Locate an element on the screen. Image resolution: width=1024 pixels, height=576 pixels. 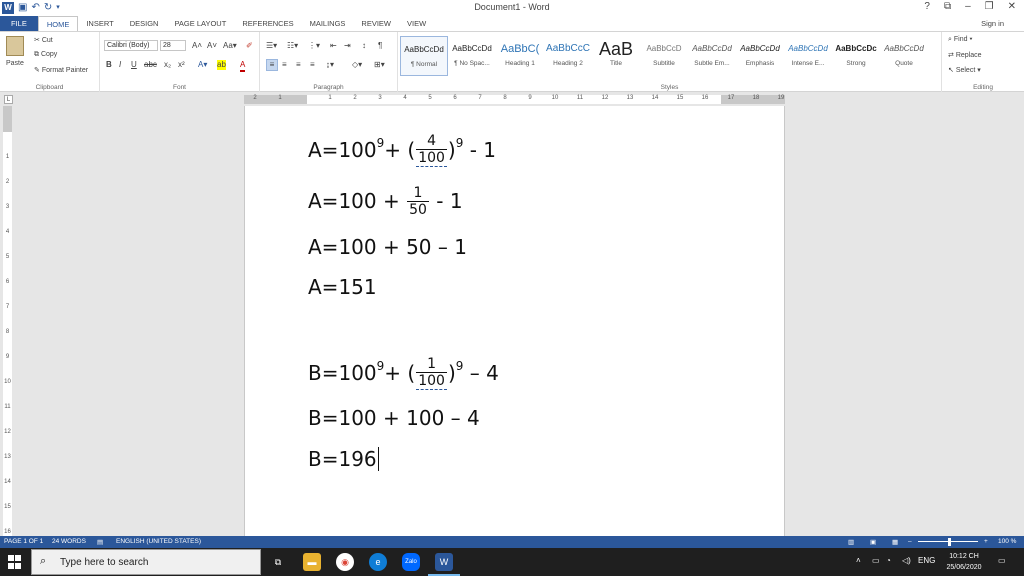
font-name-dropdown: Calibri (Body) is located at coordinates (131, 45).